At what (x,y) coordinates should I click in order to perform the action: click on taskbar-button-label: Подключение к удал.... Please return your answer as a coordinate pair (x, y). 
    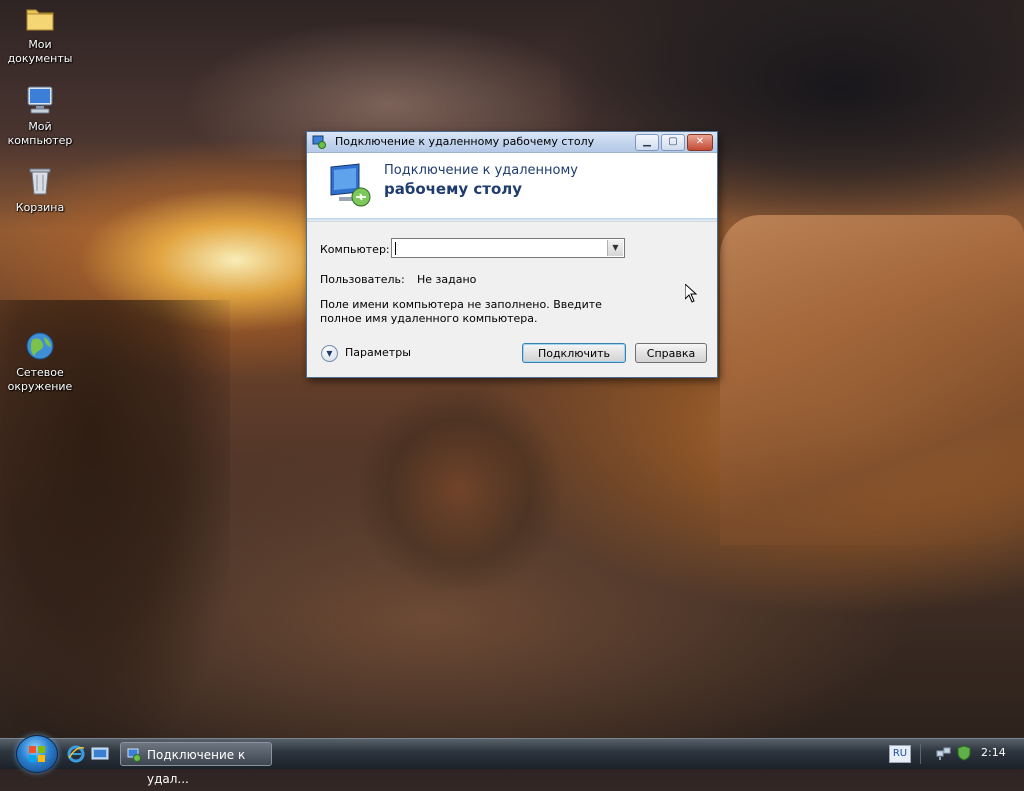
    Looking at the image, I should click on (196, 767).